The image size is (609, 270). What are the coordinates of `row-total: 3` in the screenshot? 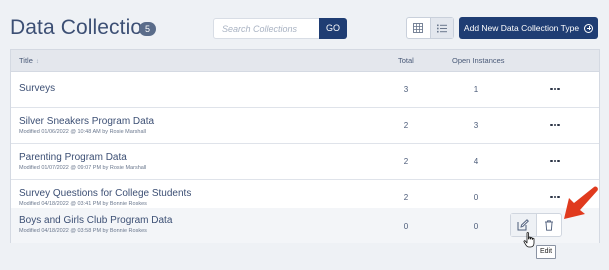 It's located at (406, 89).